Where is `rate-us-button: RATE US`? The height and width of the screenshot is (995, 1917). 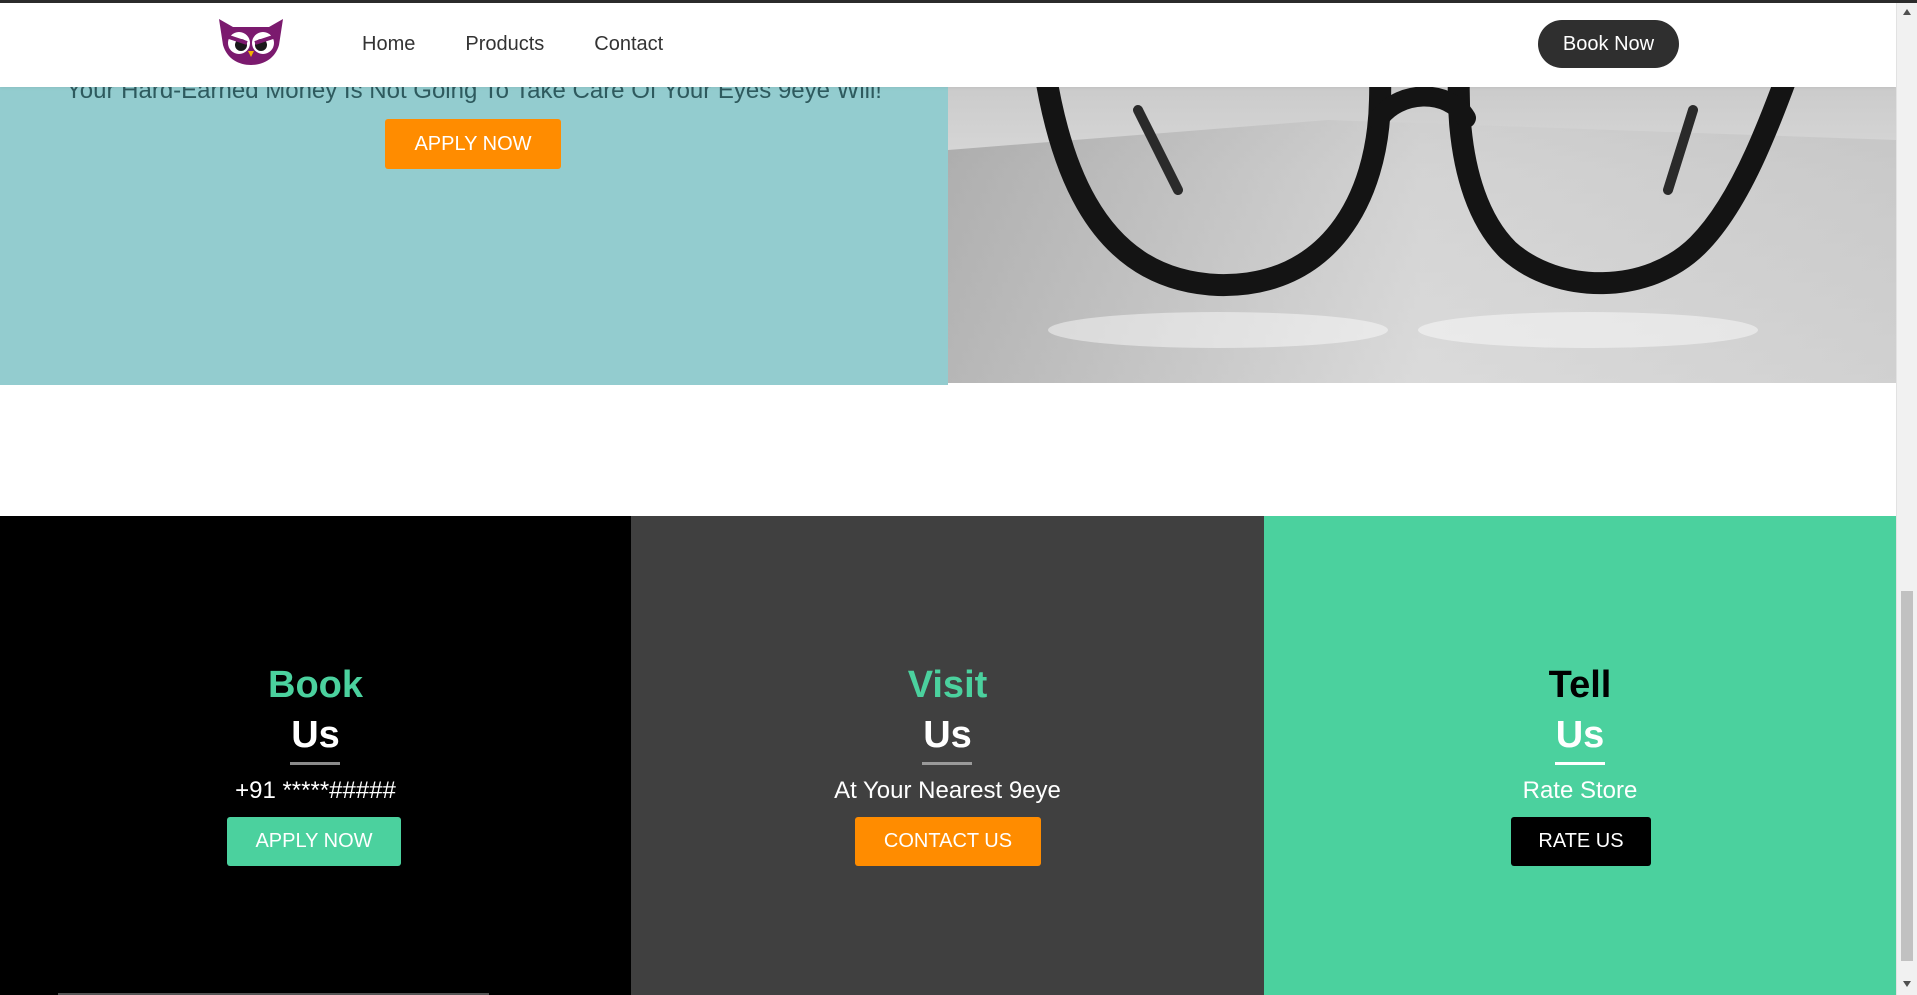
rate-us-button: RATE US is located at coordinates (1581, 841).